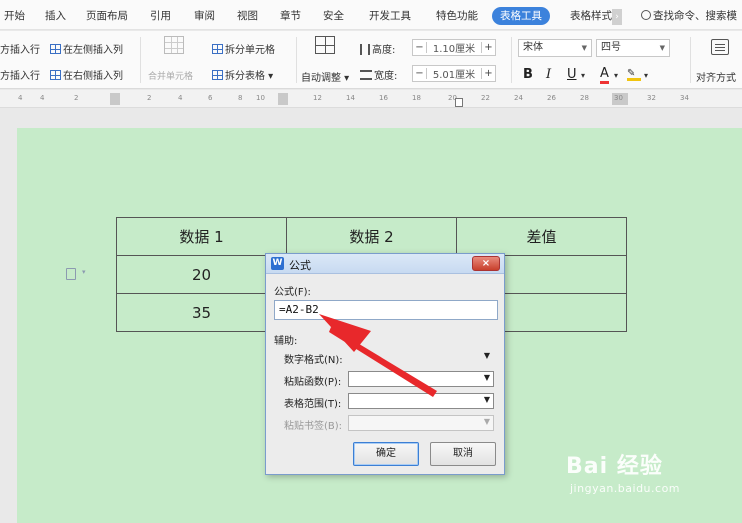  I want to click on annotation-arrow, so click(378, 355).